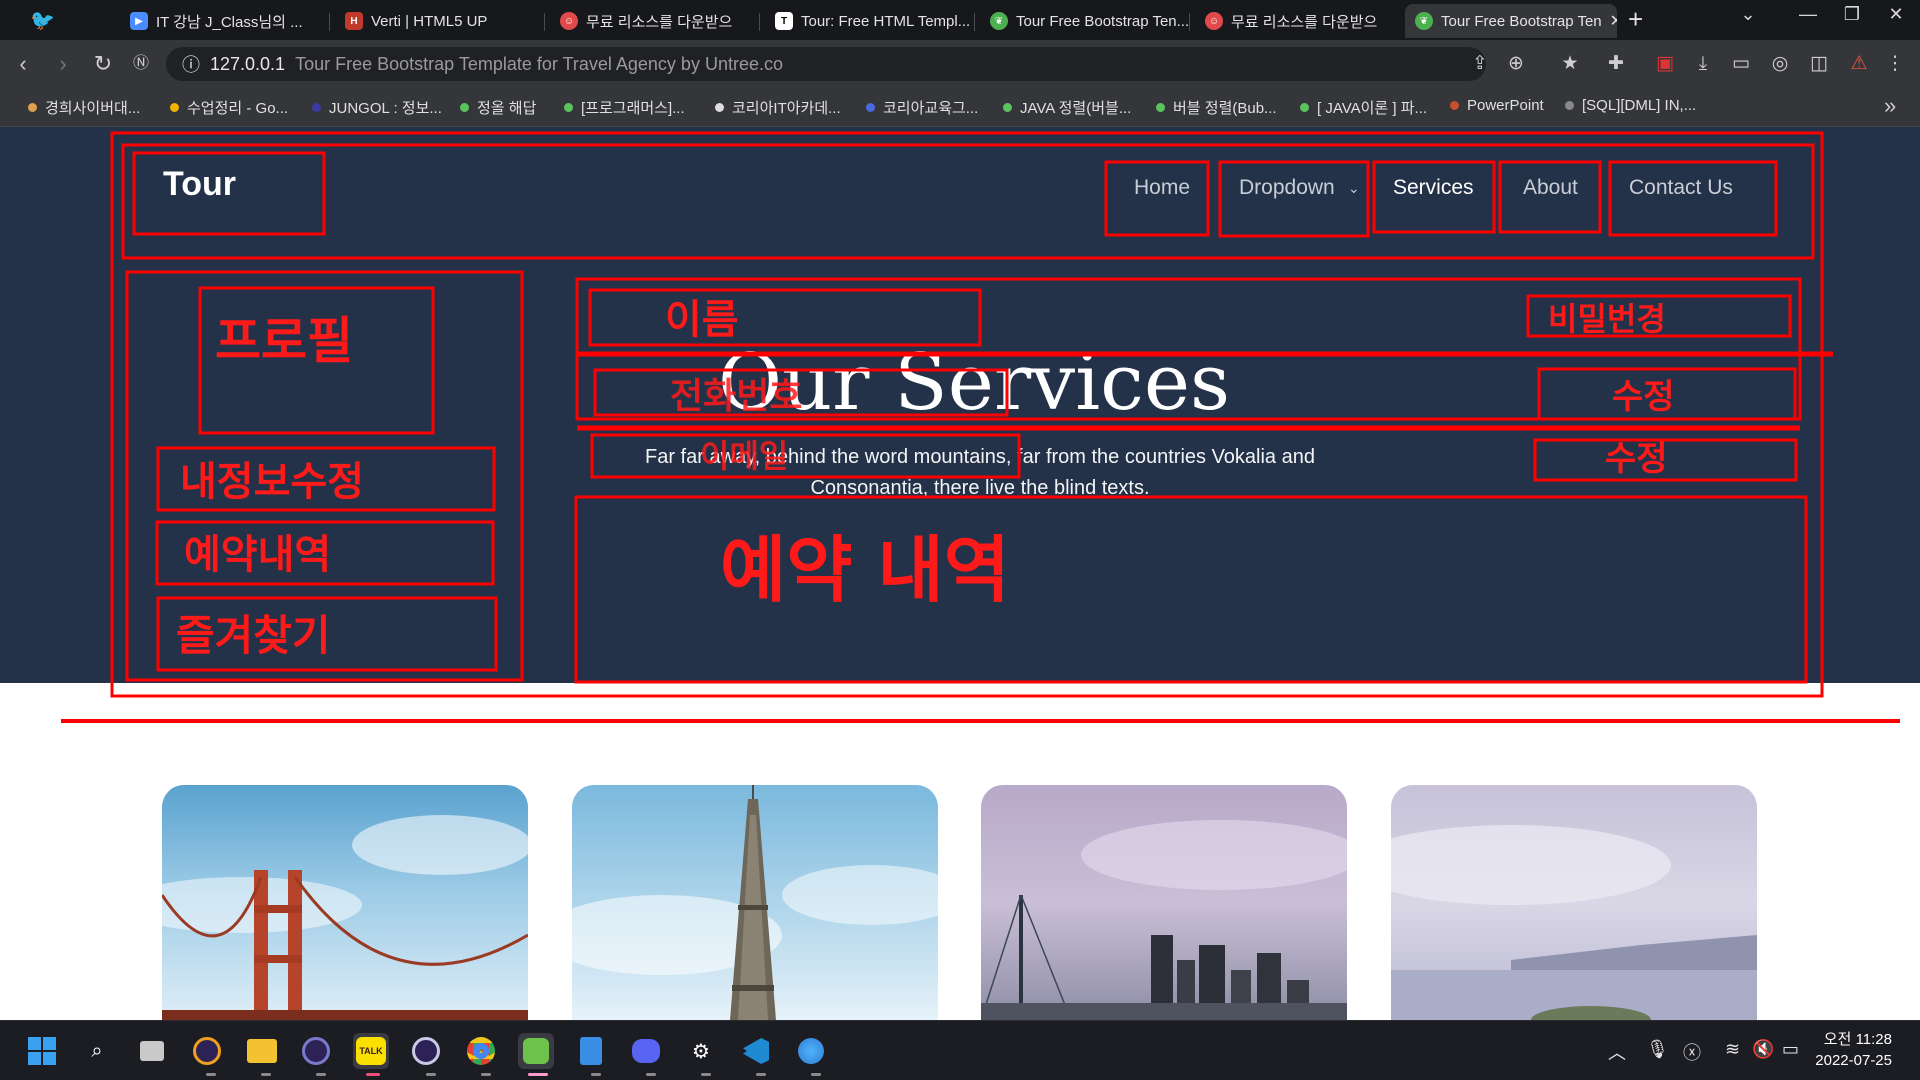  I want to click on restore-icon: ❐, so click(1852, 14).